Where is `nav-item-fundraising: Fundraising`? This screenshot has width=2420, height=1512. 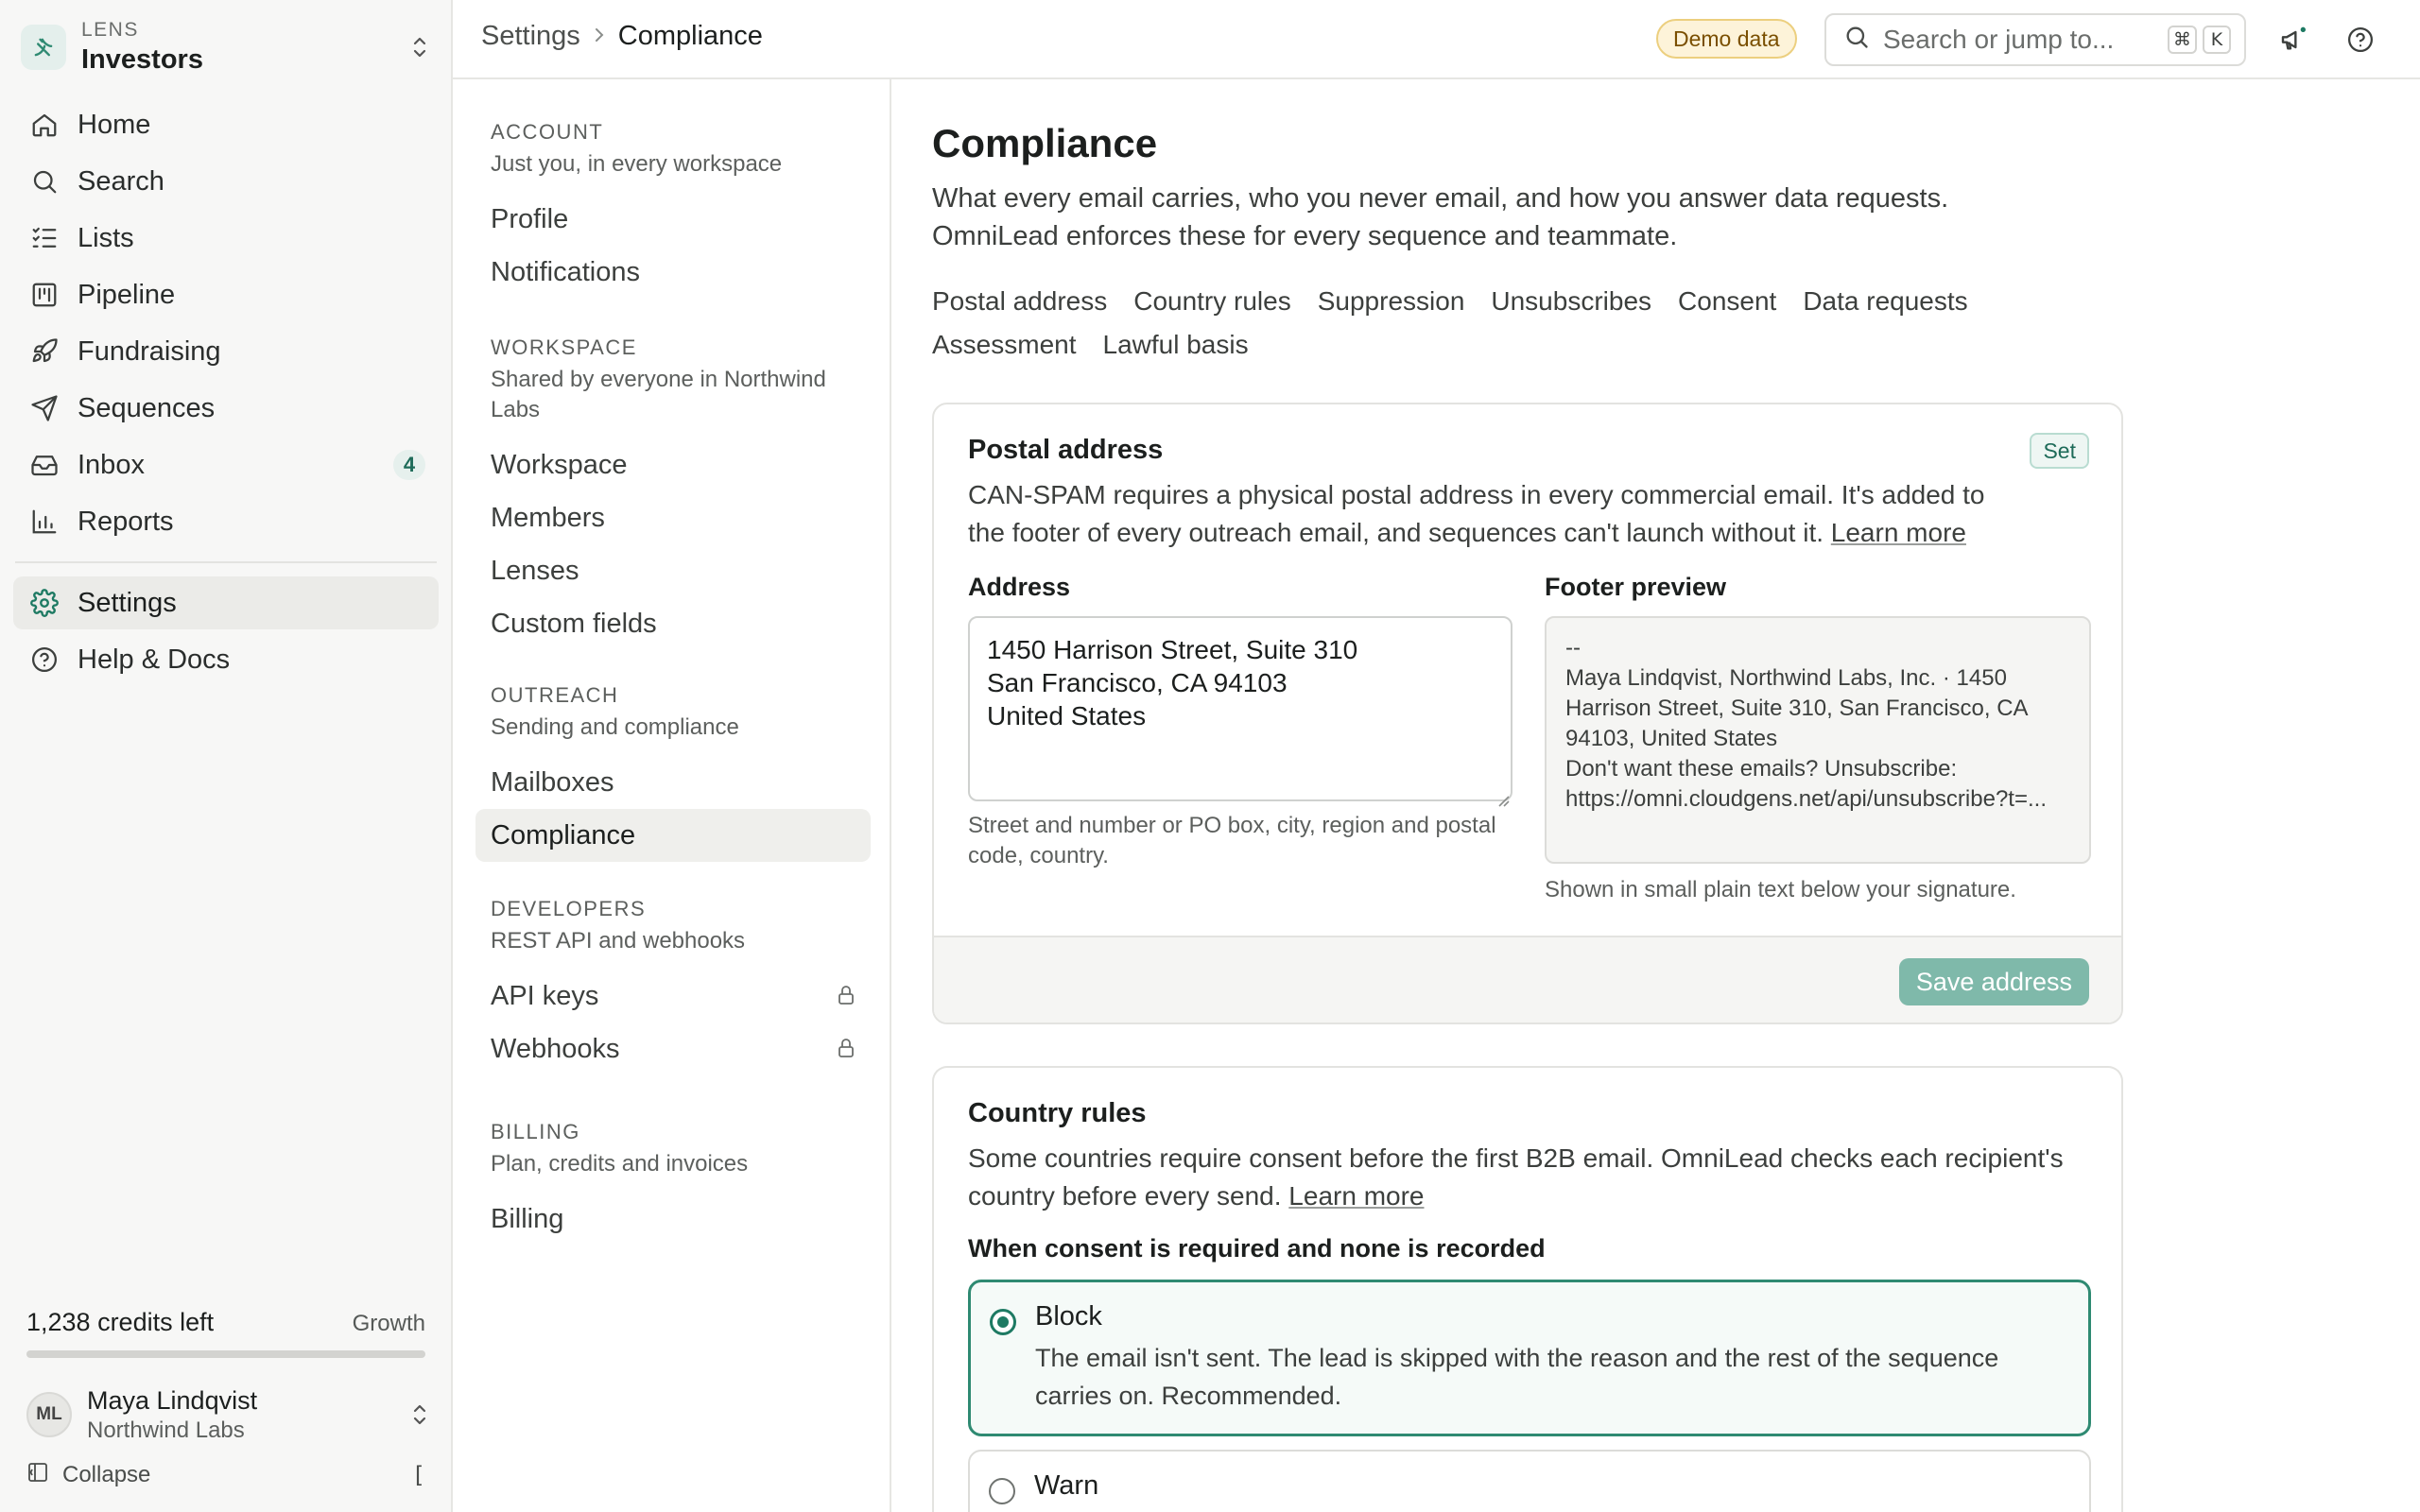 nav-item-fundraising: Fundraising is located at coordinates (226, 351).